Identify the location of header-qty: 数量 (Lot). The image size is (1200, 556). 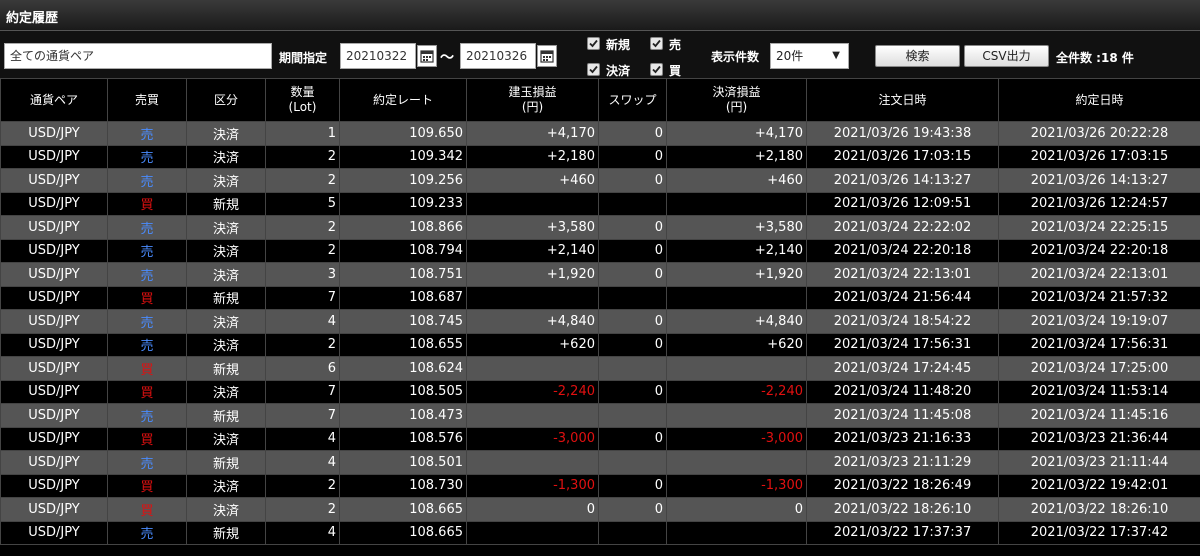
(302, 100).